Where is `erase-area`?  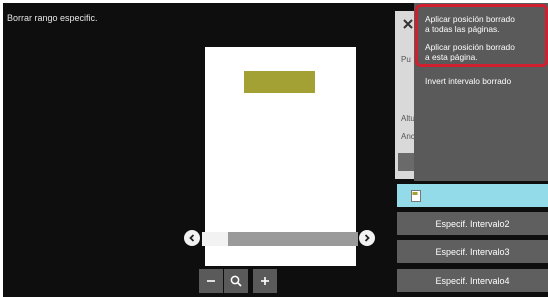
erase-area is located at coordinates (279, 82).